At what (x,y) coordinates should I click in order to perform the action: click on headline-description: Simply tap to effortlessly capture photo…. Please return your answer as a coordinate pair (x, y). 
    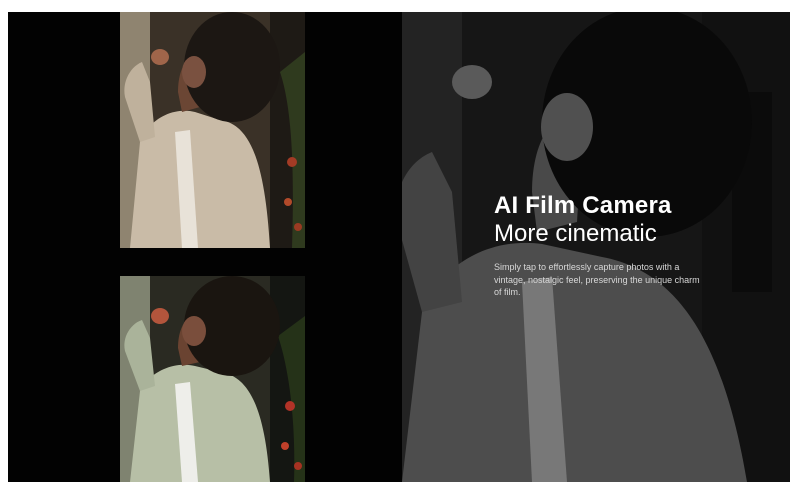
    Looking at the image, I should click on (597, 279).